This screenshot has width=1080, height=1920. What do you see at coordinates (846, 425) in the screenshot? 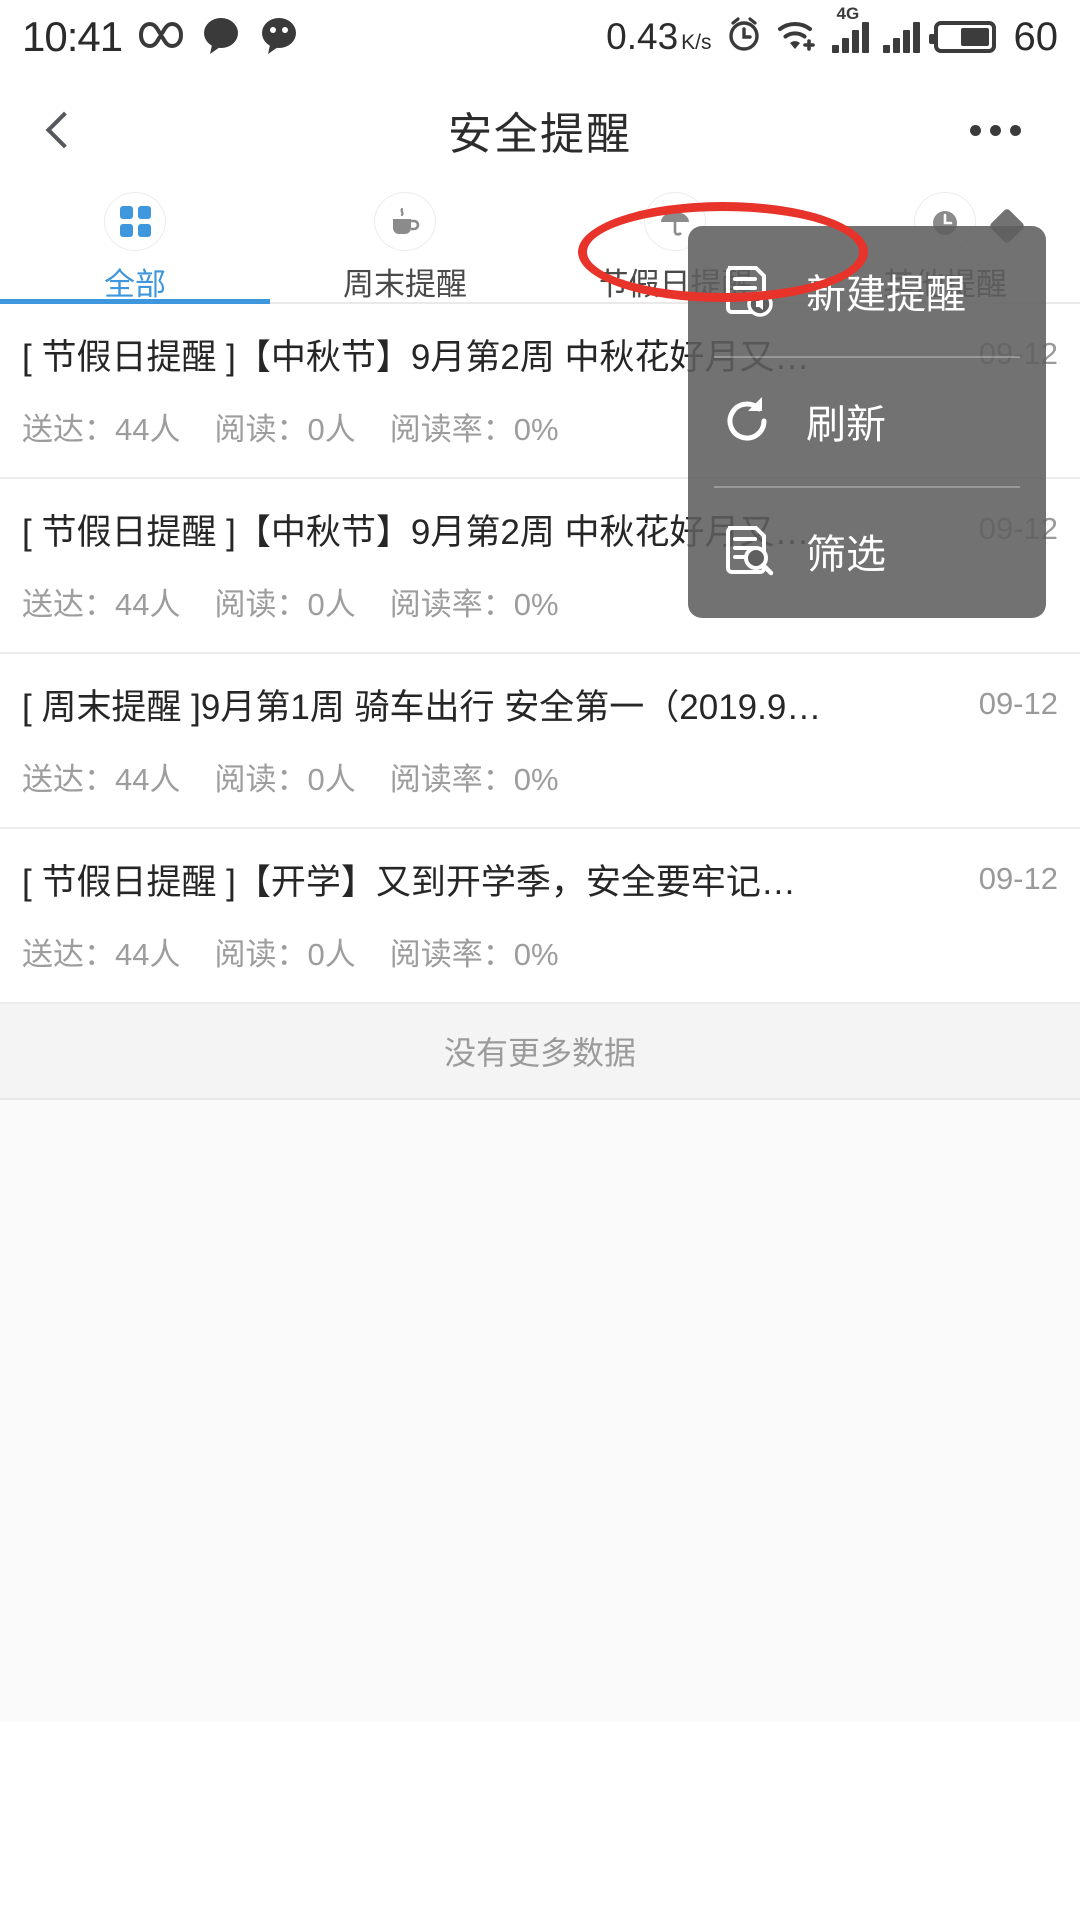
I see `menu-item-refresh-label: 刷新` at bounding box center [846, 425].